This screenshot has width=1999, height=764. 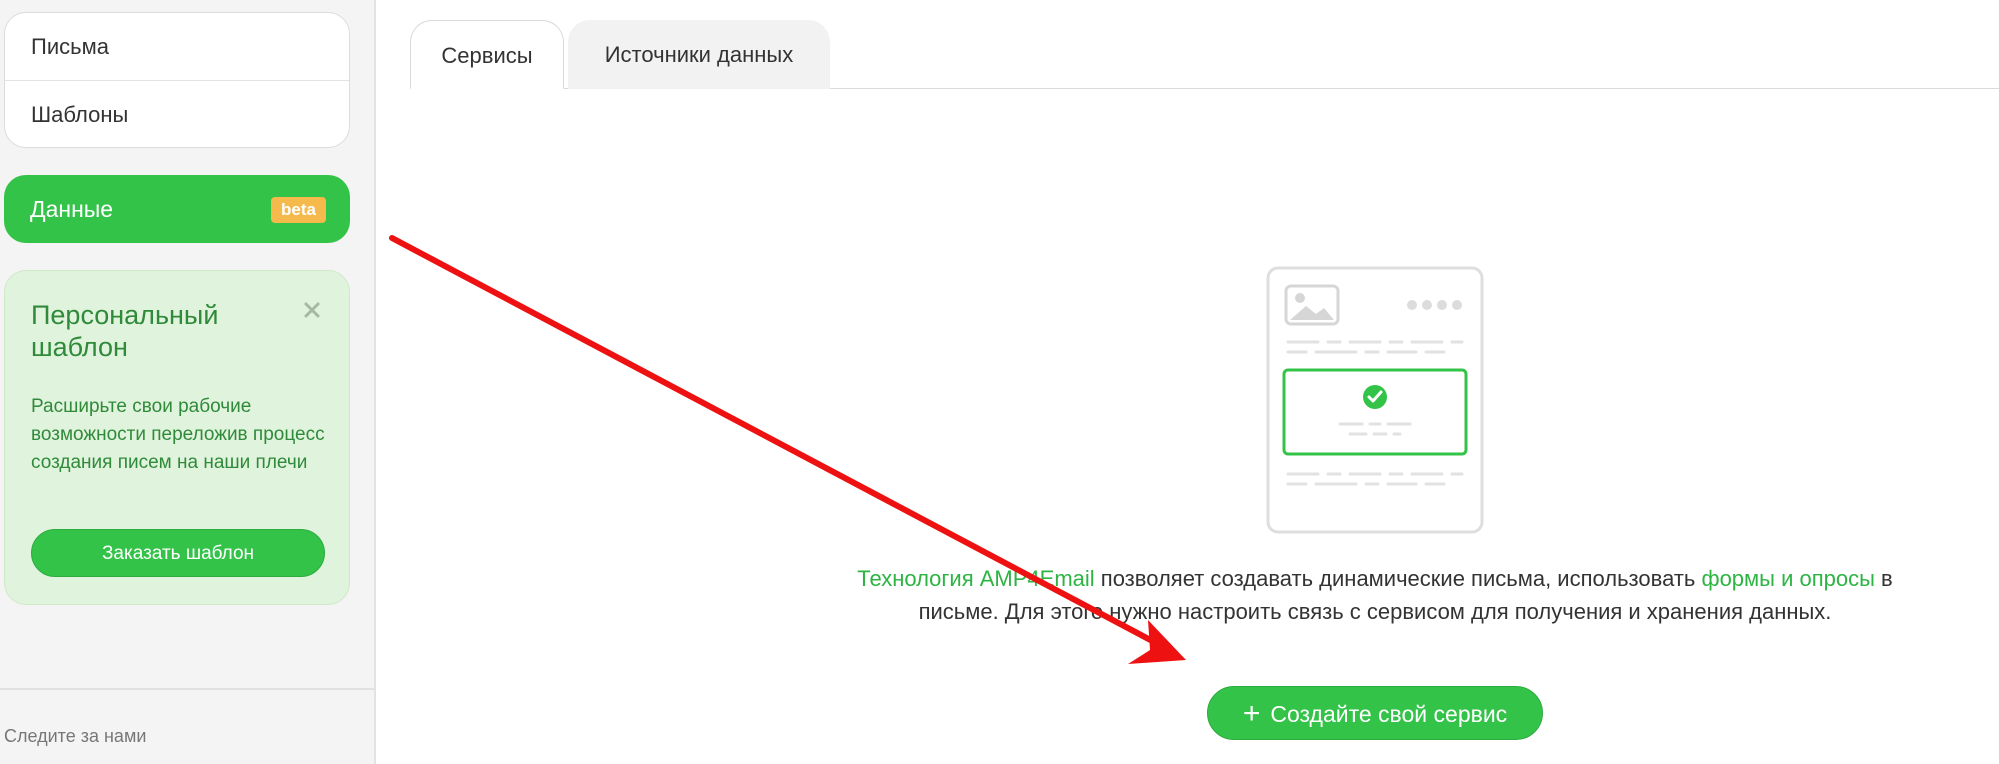 I want to click on sidebar-item-templates: Шаблоны, so click(x=177, y=113).